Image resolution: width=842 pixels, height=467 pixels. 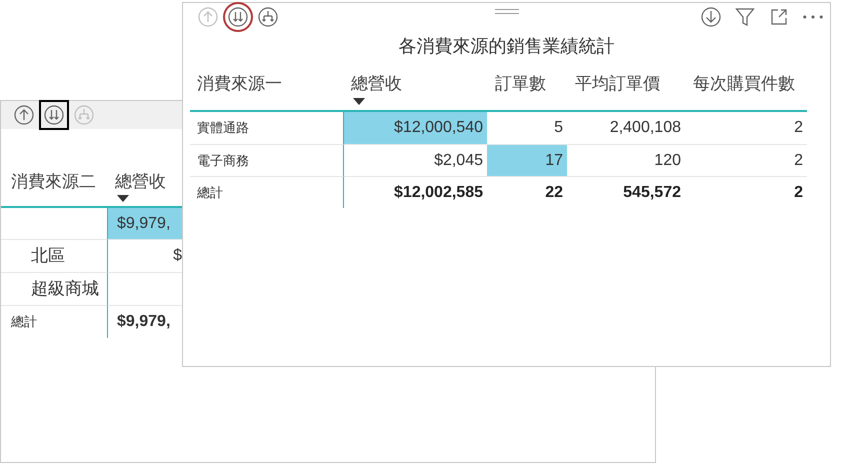 I want to click on column-header: 每次購買件數, so click(x=750, y=83).